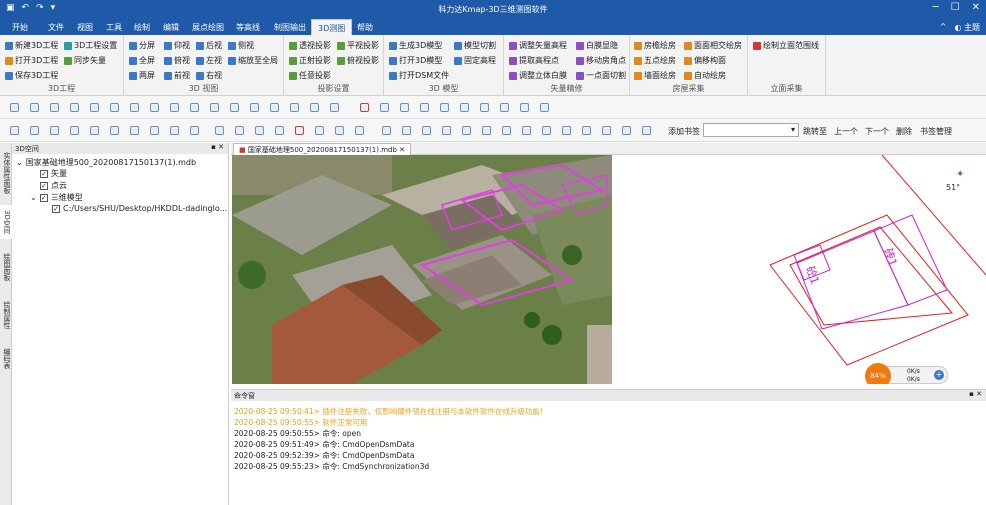 Image resolution: width=986 pixels, height=505 pixels. Describe the element at coordinates (85, 27) in the screenshot. I see `tab-view: 视图` at that location.